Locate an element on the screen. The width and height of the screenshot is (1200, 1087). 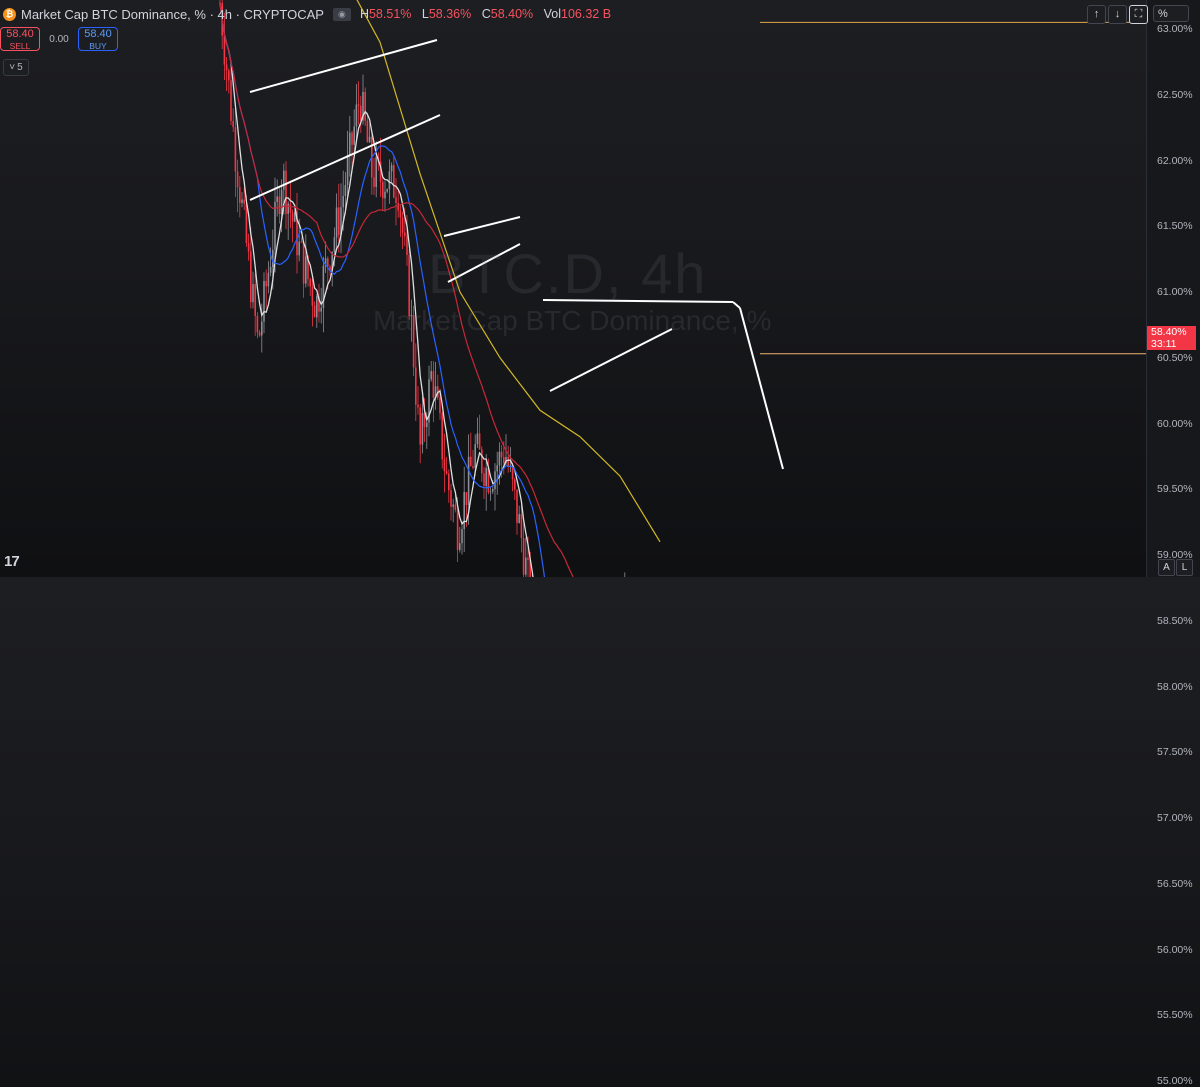
watermark-symbol: BTC.D, 4h is located at coordinates (568, 273).